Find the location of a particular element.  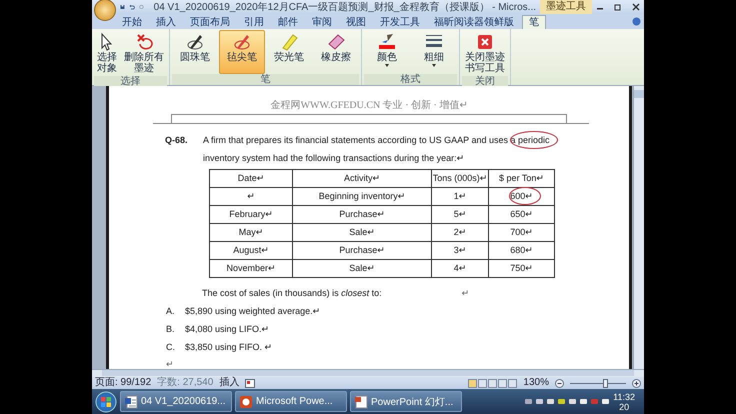

table-cell: May↵ is located at coordinates (251, 232).